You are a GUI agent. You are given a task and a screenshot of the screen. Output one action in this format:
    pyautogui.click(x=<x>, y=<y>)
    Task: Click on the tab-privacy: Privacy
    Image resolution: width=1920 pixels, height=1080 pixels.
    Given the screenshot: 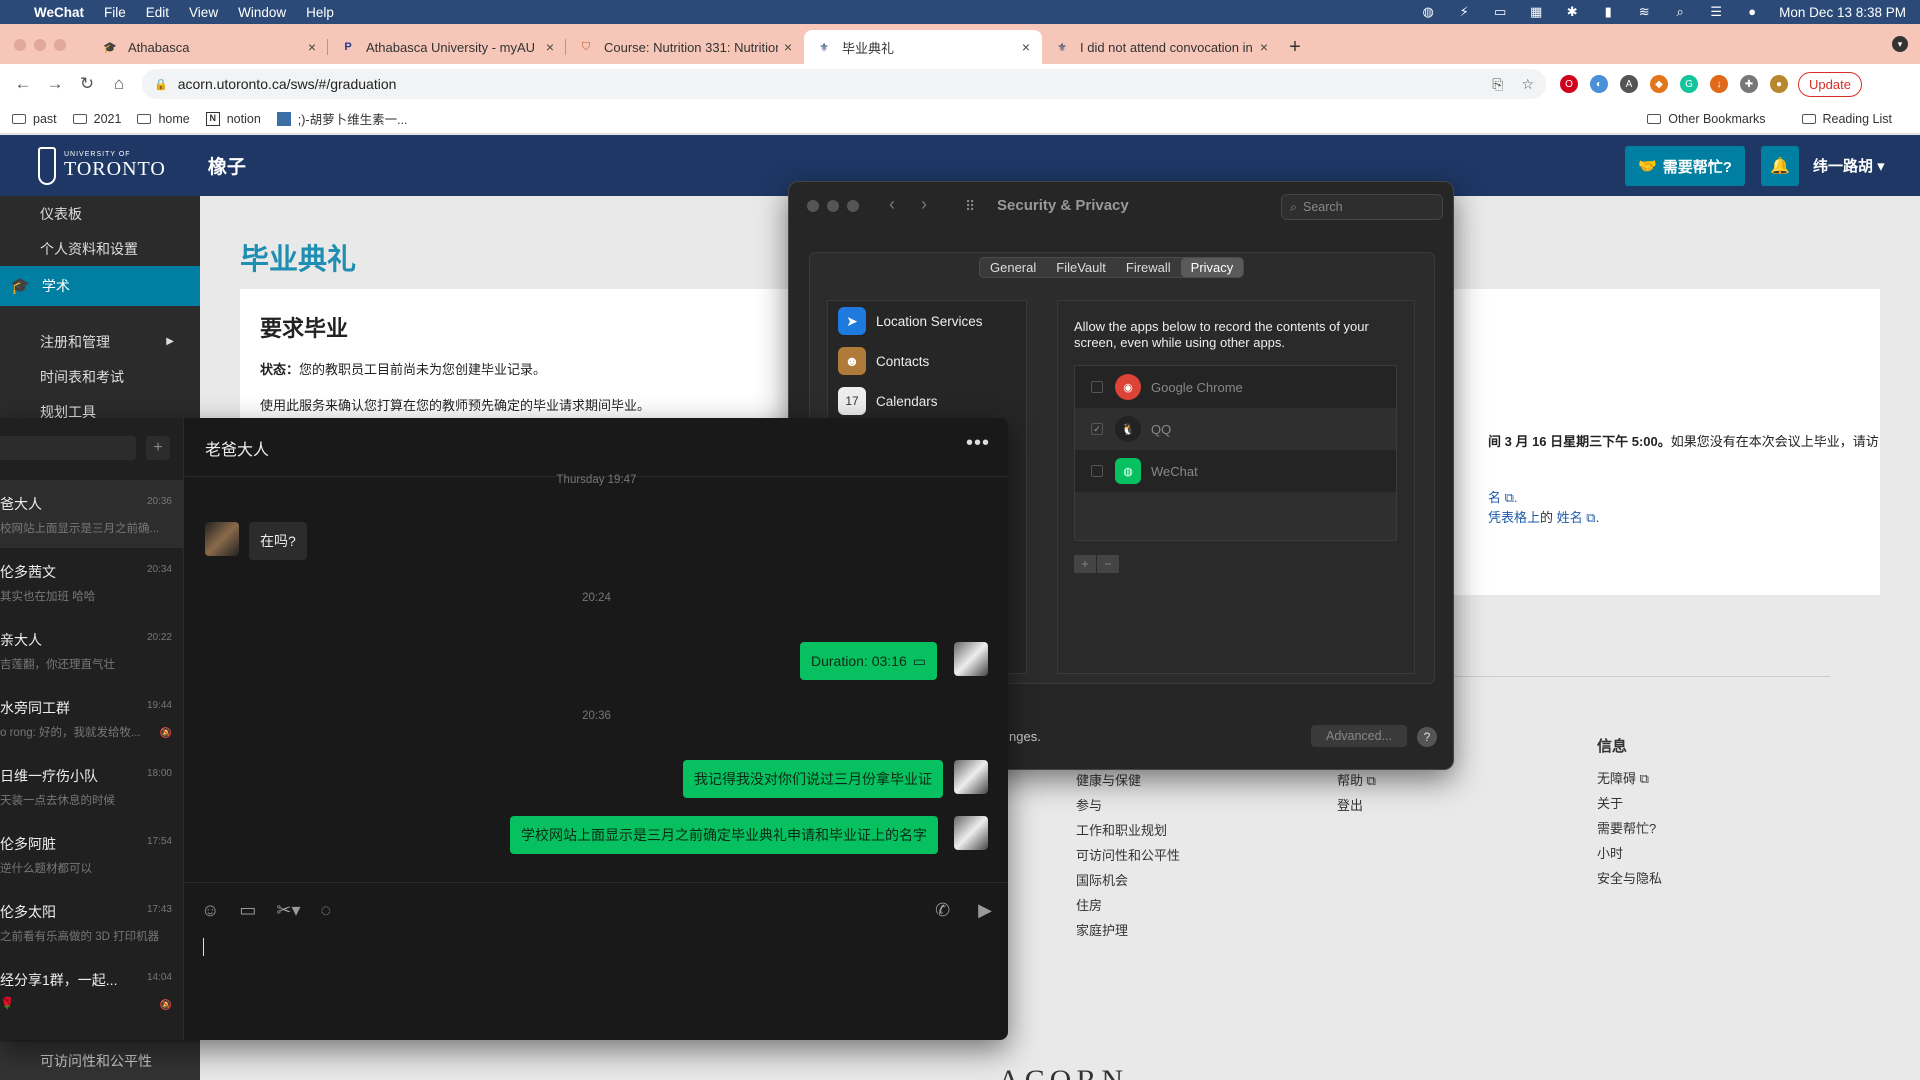 What is the action you would take?
    pyautogui.click(x=1212, y=267)
    